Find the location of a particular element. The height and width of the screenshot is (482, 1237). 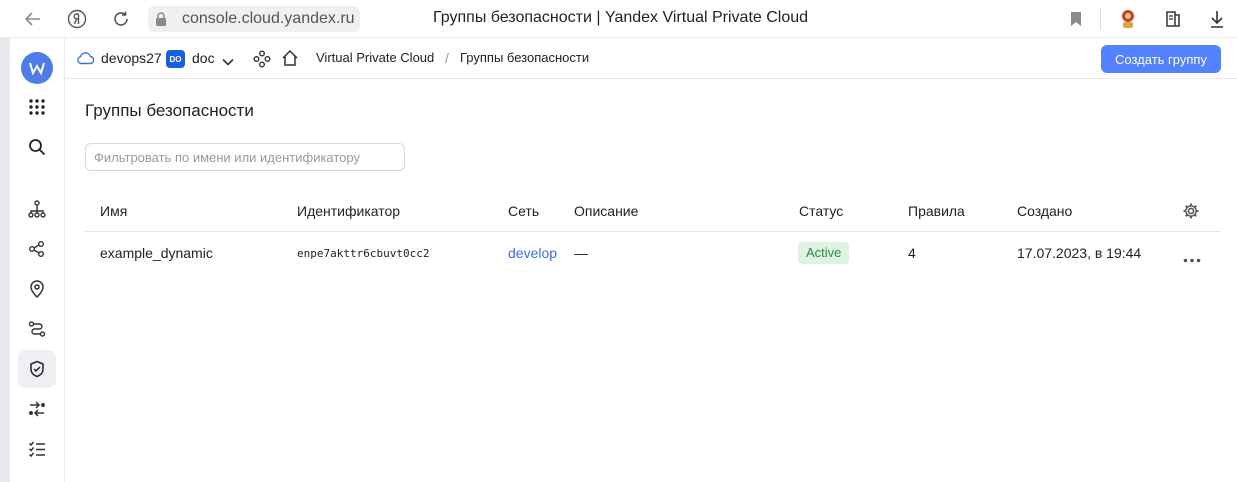

settings-gear-icon is located at coordinates (1191, 212).